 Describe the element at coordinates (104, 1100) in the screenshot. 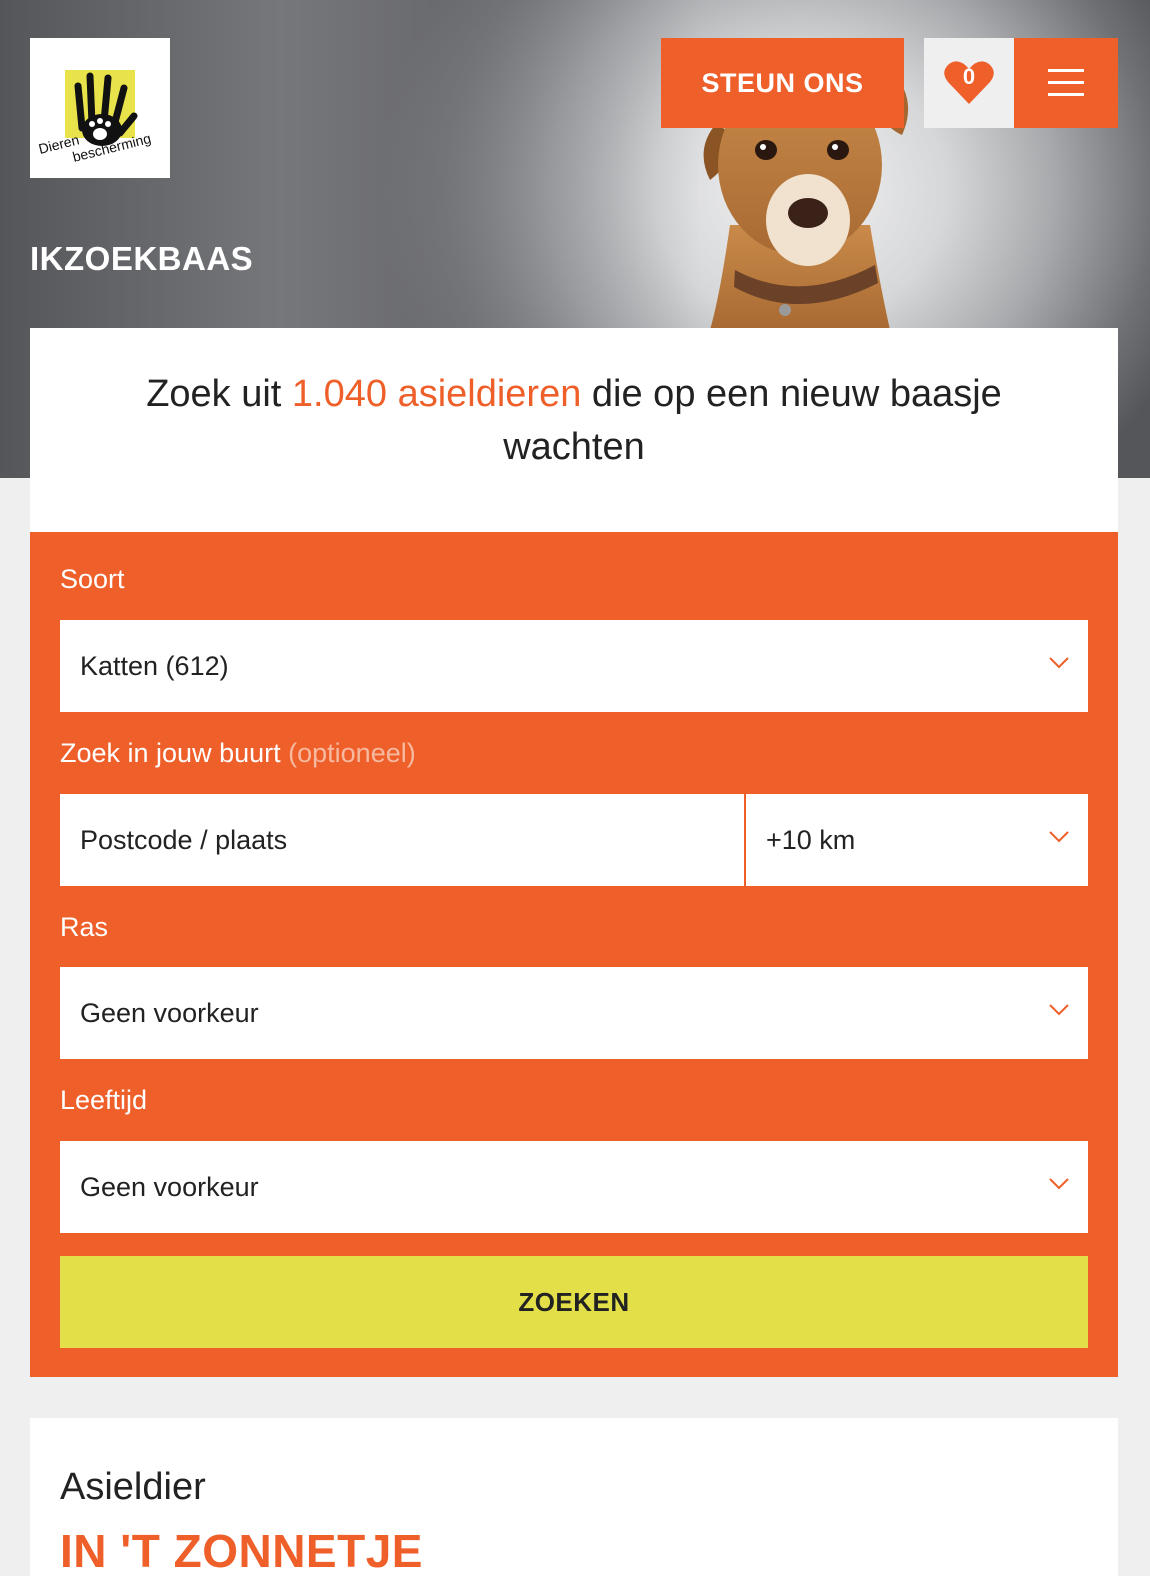

I see `leeftijd-label: Leeftijd` at that location.